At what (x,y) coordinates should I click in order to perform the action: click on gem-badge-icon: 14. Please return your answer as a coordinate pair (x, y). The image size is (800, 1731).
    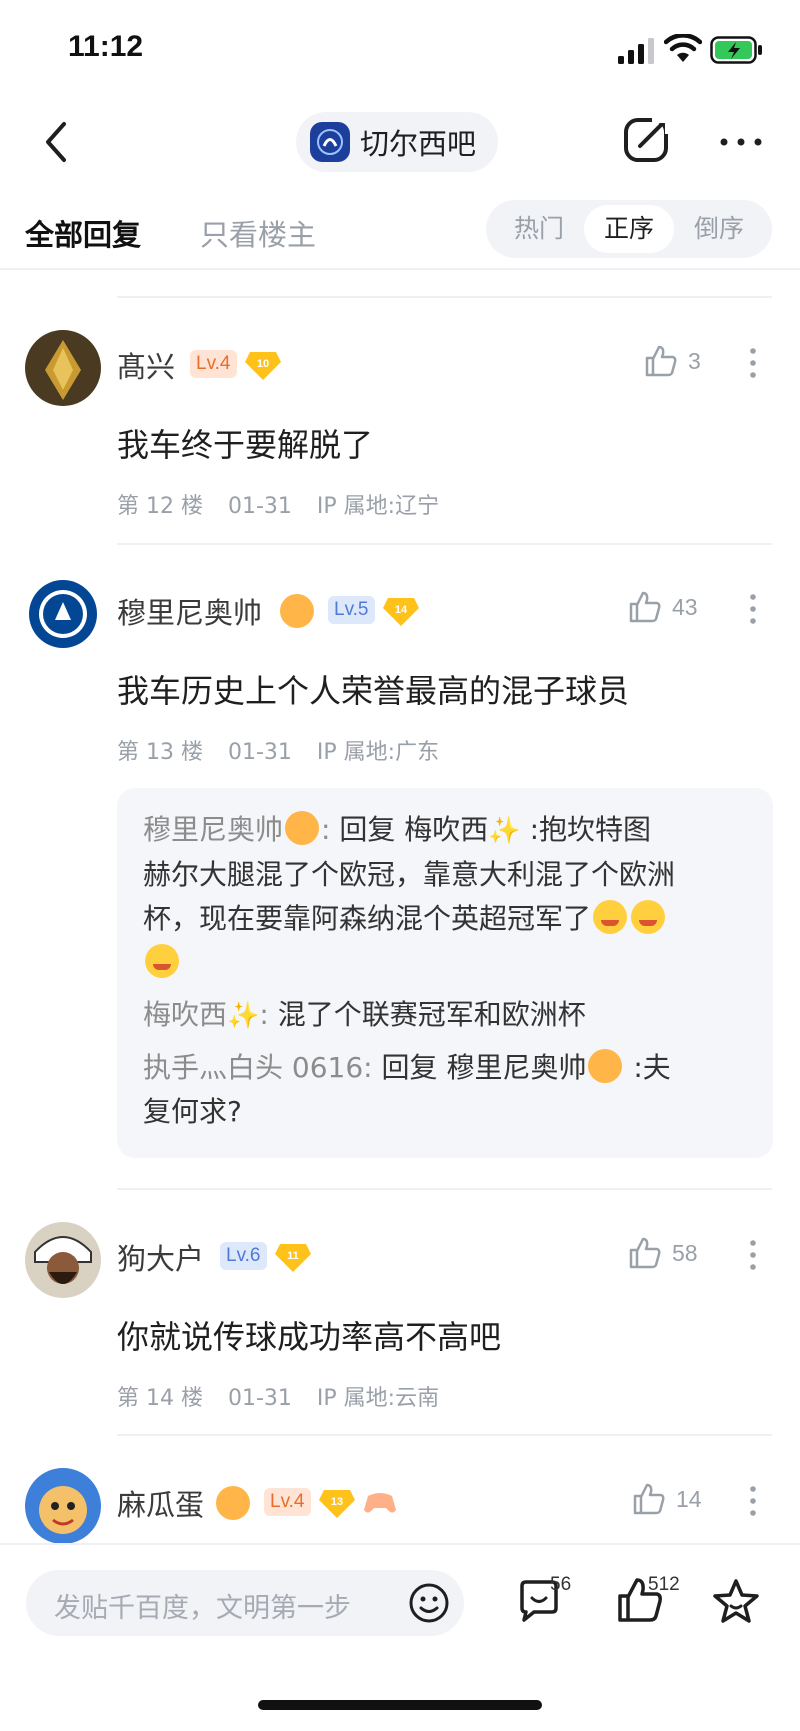
    Looking at the image, I should click on (401, 612).